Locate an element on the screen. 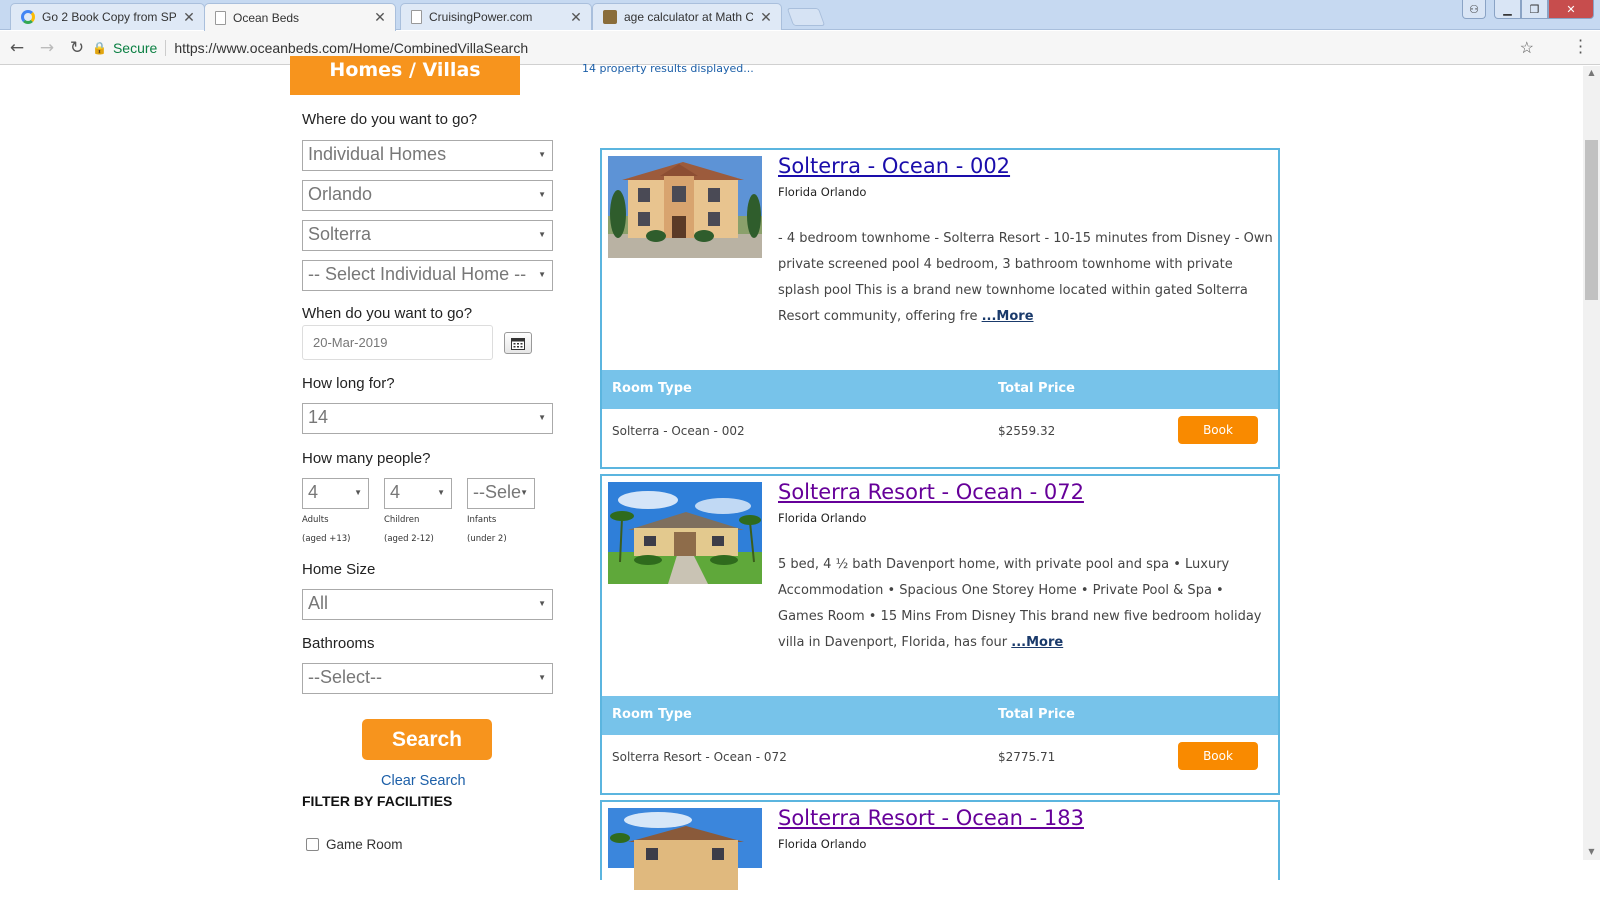 The image size is (1600, 910). adults-note: (aged +13) is located at coordinates (326, 539).